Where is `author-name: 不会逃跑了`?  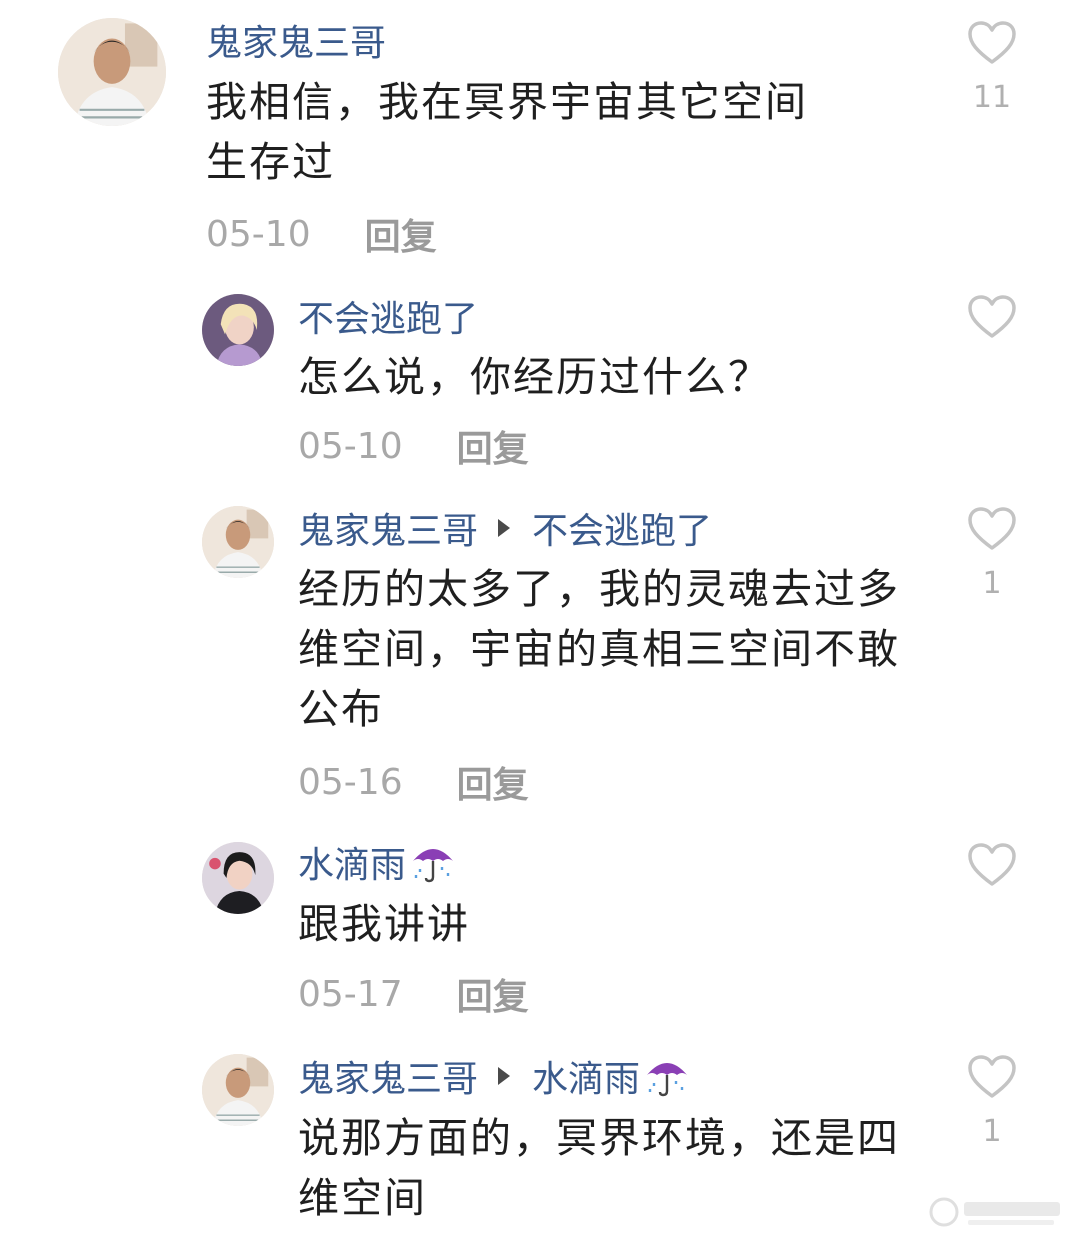 author-name: 不会逃跑了 is located at coordinates (388, 316).